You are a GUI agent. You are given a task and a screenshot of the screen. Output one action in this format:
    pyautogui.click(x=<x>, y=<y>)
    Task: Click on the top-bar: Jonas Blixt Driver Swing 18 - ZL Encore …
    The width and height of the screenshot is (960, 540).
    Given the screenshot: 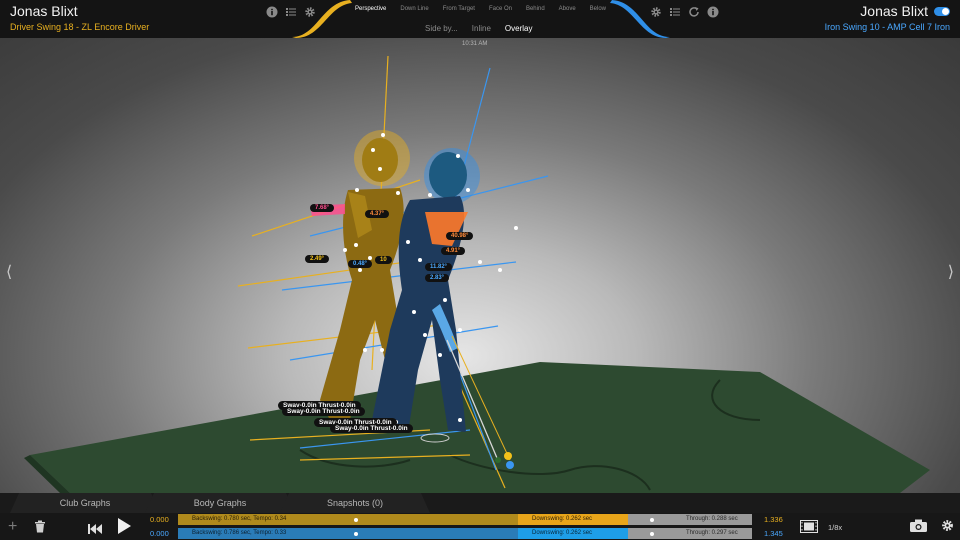 What is the action you would take?
    pyautogui.click(x=480, y=19)
    